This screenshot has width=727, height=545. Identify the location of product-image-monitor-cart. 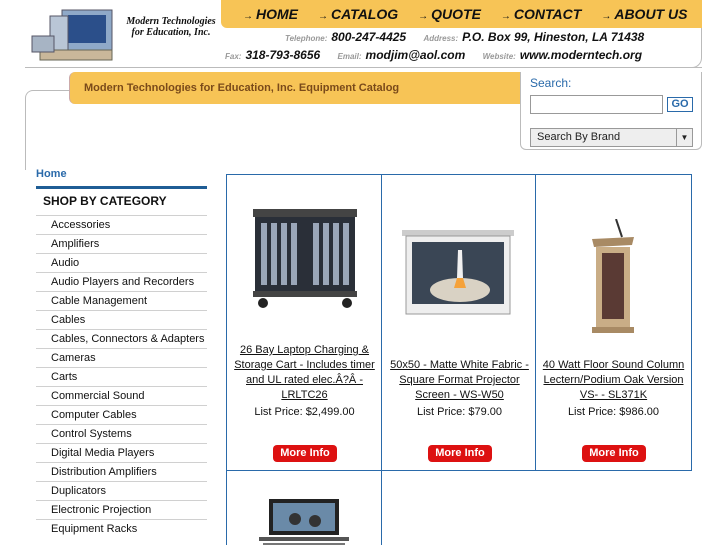
(304, 521).